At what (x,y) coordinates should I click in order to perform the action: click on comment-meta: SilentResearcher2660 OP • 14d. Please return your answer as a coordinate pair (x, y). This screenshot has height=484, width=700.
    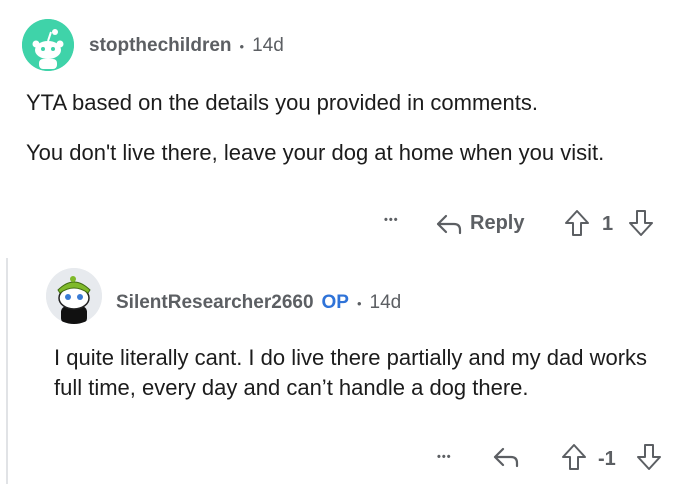
    Looking at the image, I should click on (258, 303).